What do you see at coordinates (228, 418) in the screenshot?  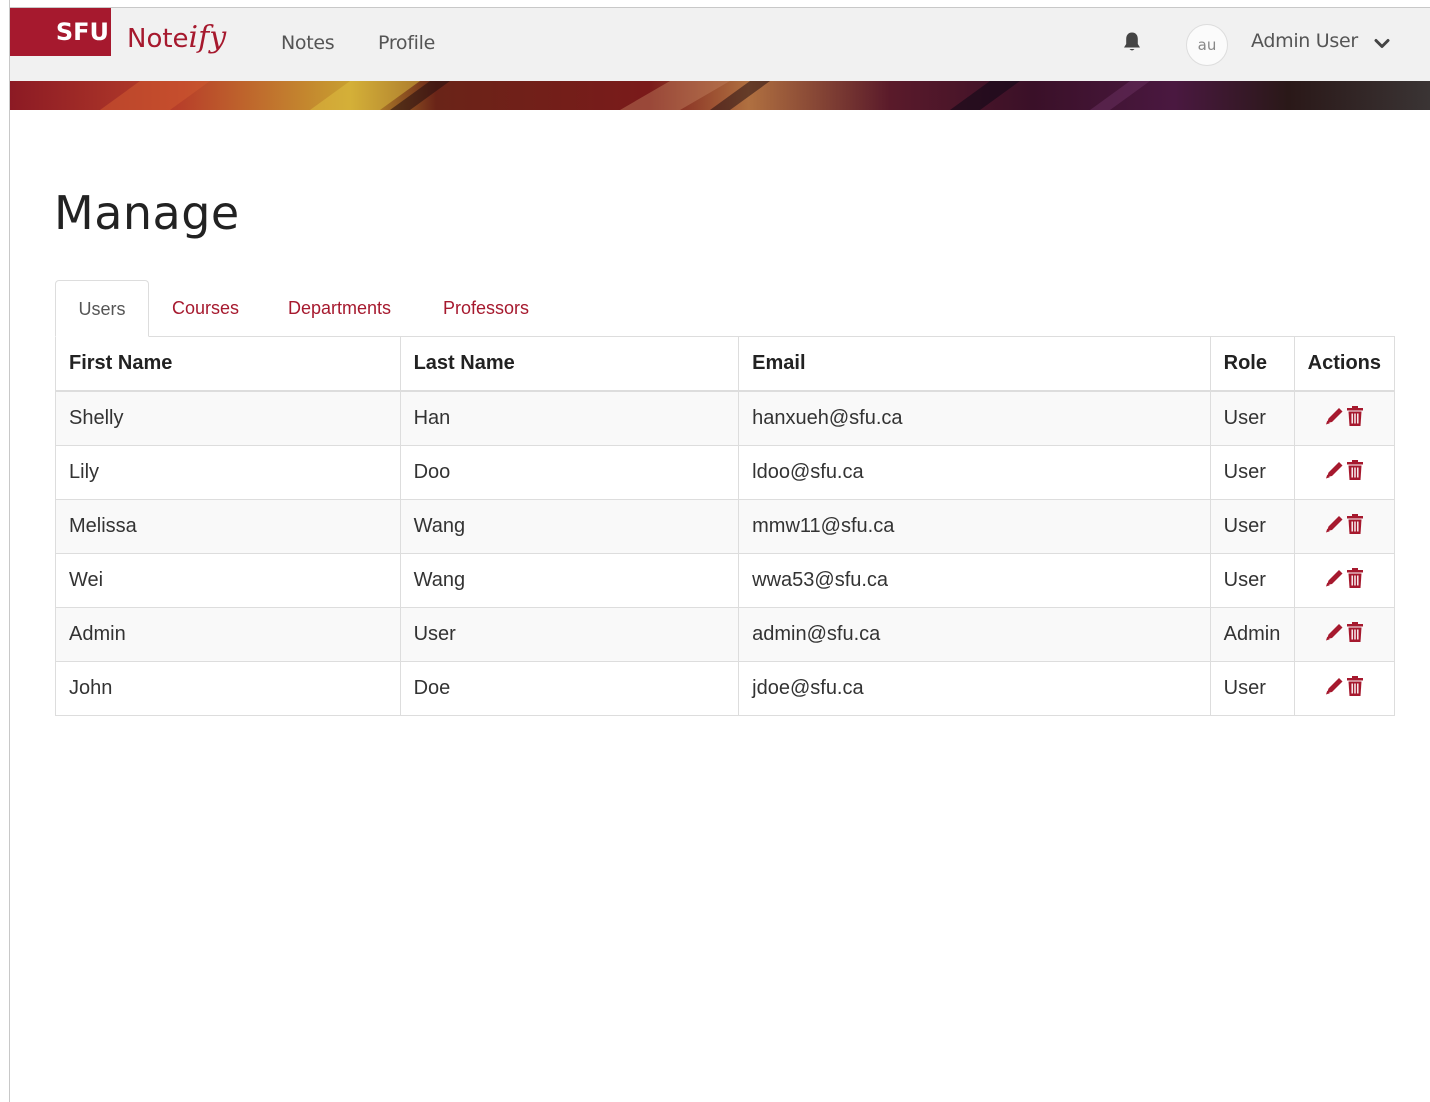 I see `cell-first-name: Shelly` at bounding box center [228, 418].